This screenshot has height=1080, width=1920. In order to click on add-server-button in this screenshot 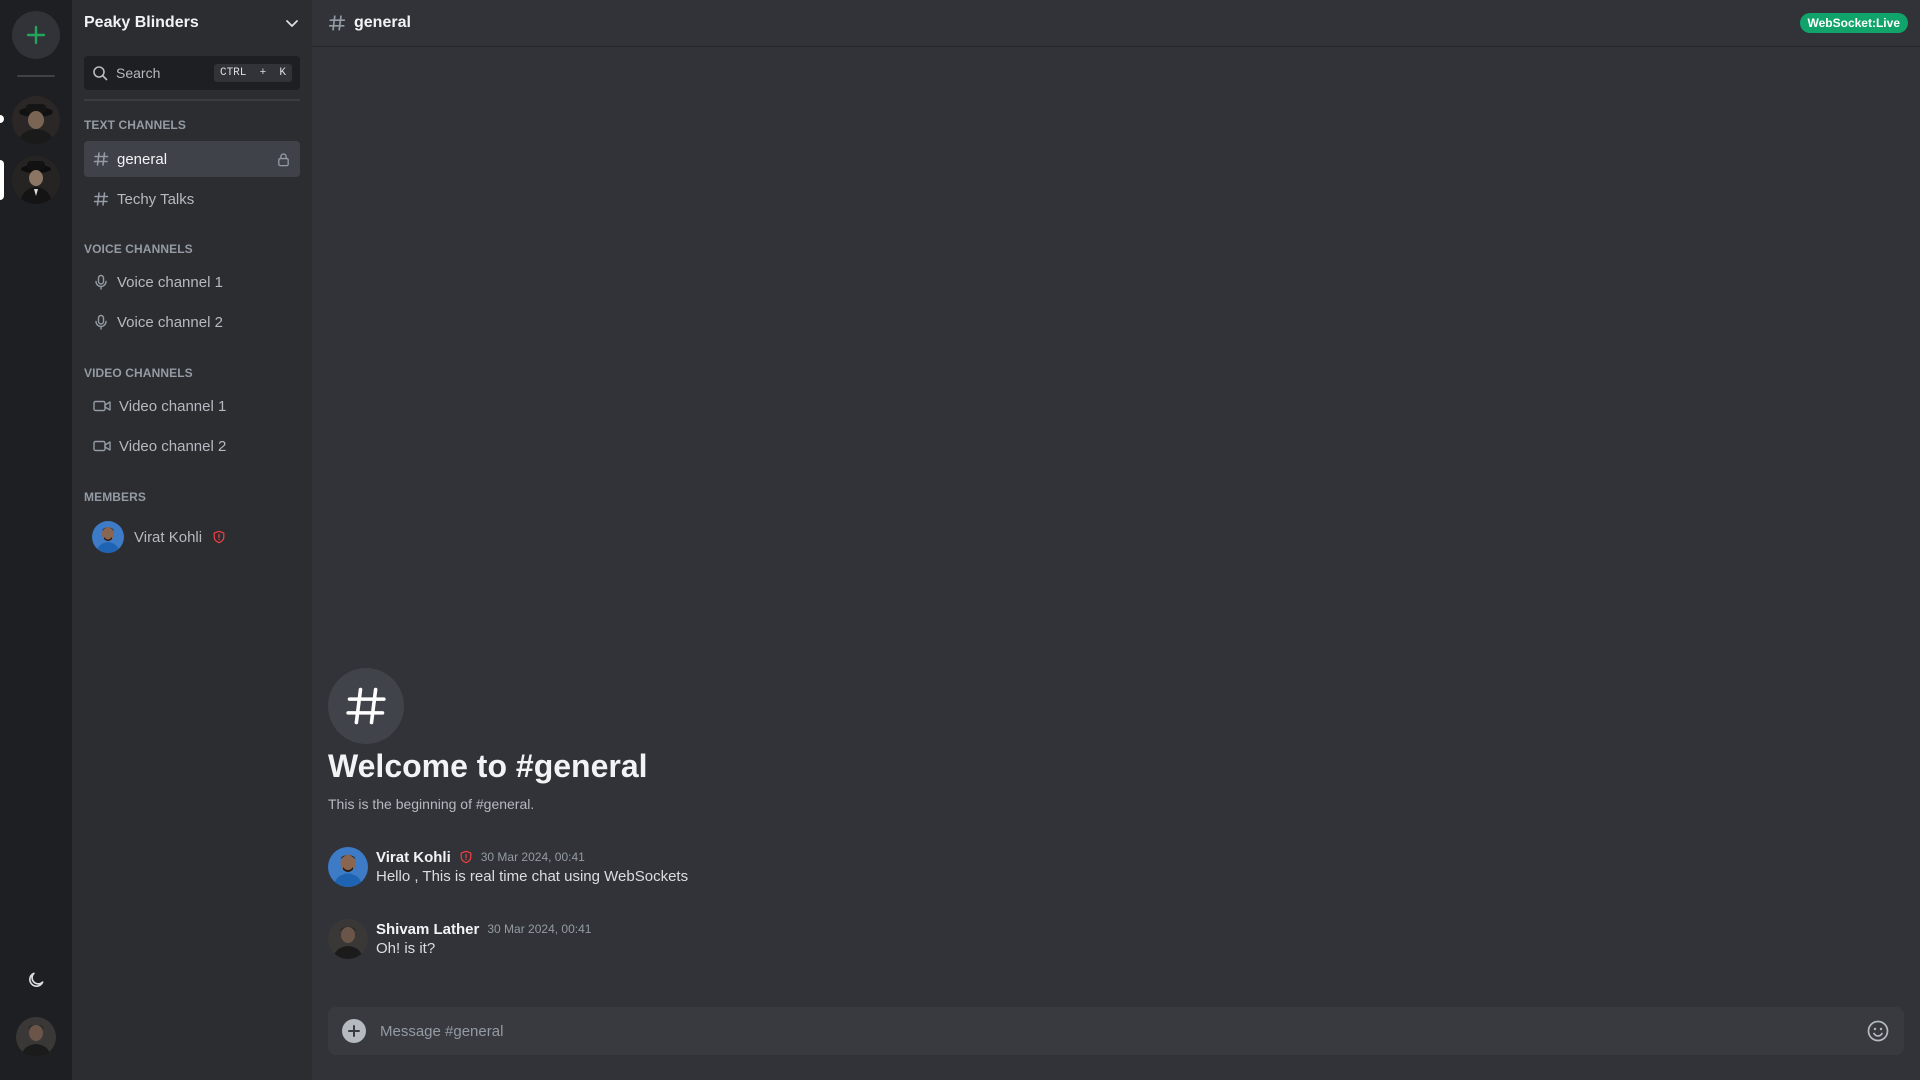, I will do `click(36, 35)`.